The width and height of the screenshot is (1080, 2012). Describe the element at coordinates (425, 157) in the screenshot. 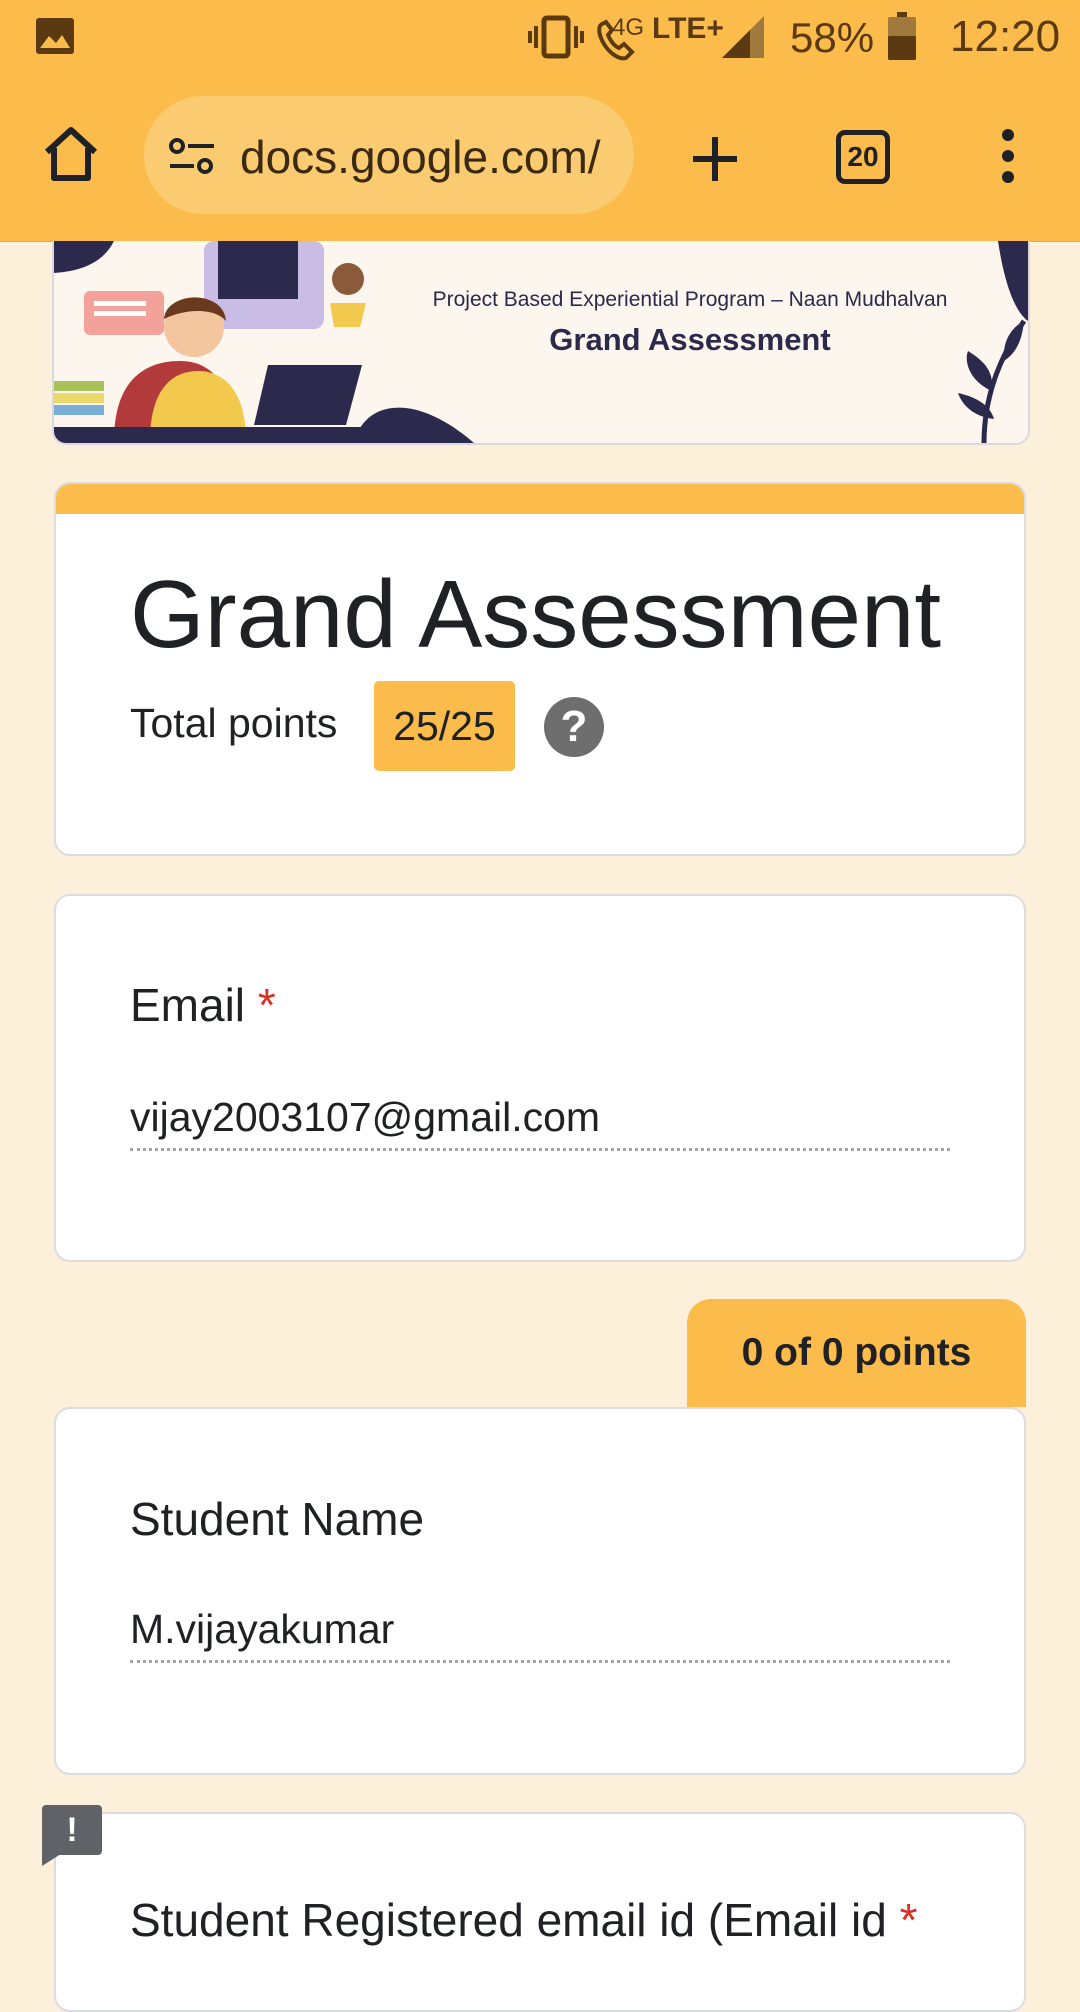

I see `url-text: docs.google.com/` at that location.